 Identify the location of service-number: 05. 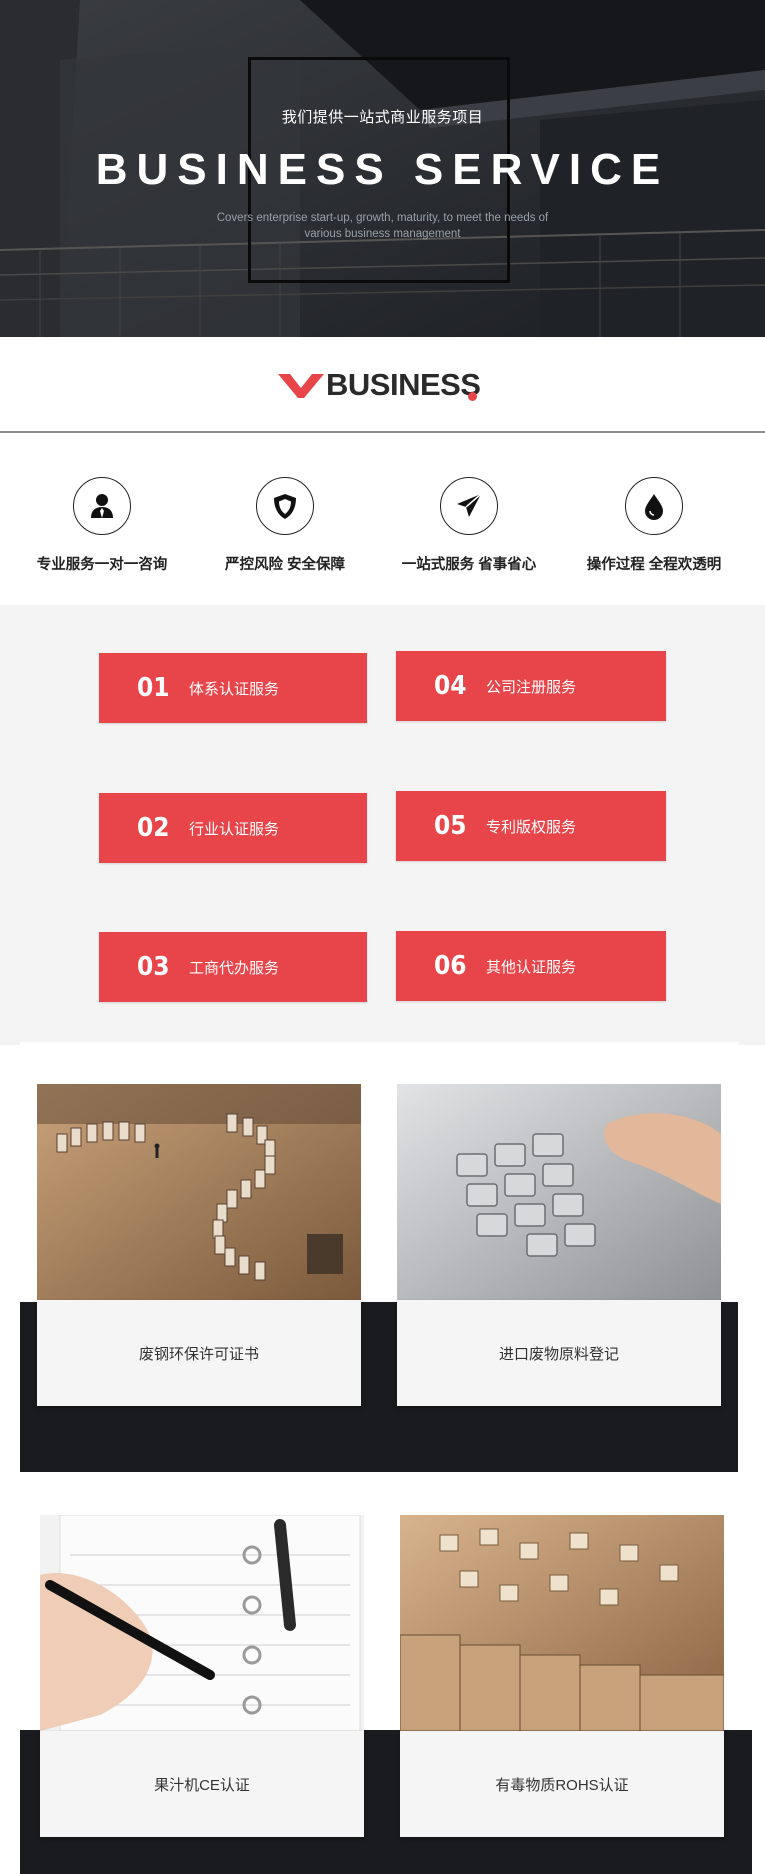
(450, 826).